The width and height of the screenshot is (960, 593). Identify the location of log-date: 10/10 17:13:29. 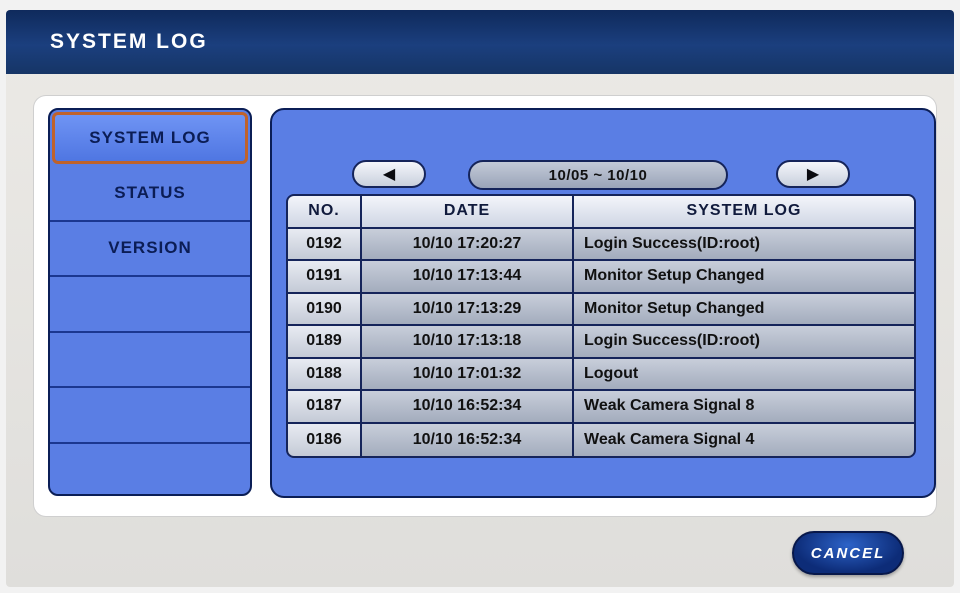
(468, 308).